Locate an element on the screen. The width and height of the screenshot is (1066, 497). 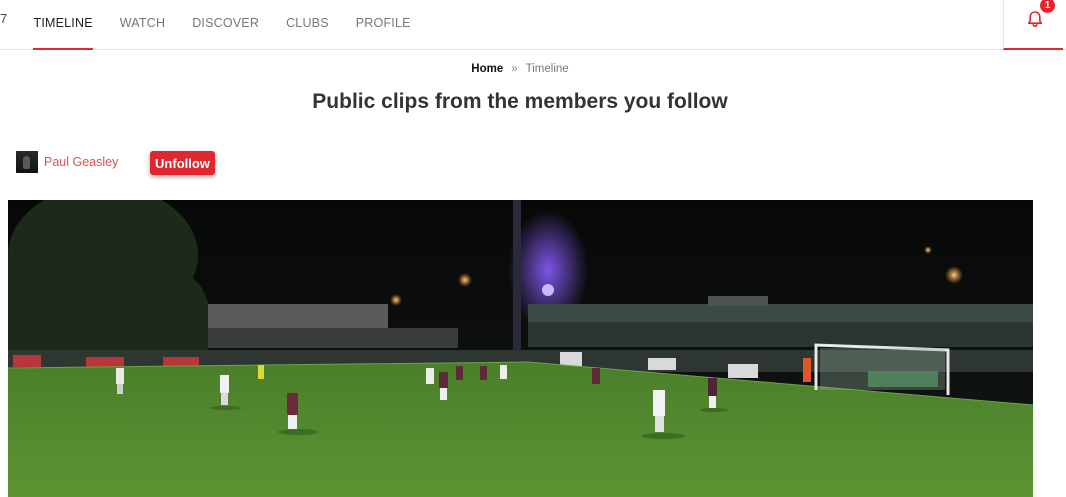
member-info: Paul Geasley is located at coordinates (67, 162).